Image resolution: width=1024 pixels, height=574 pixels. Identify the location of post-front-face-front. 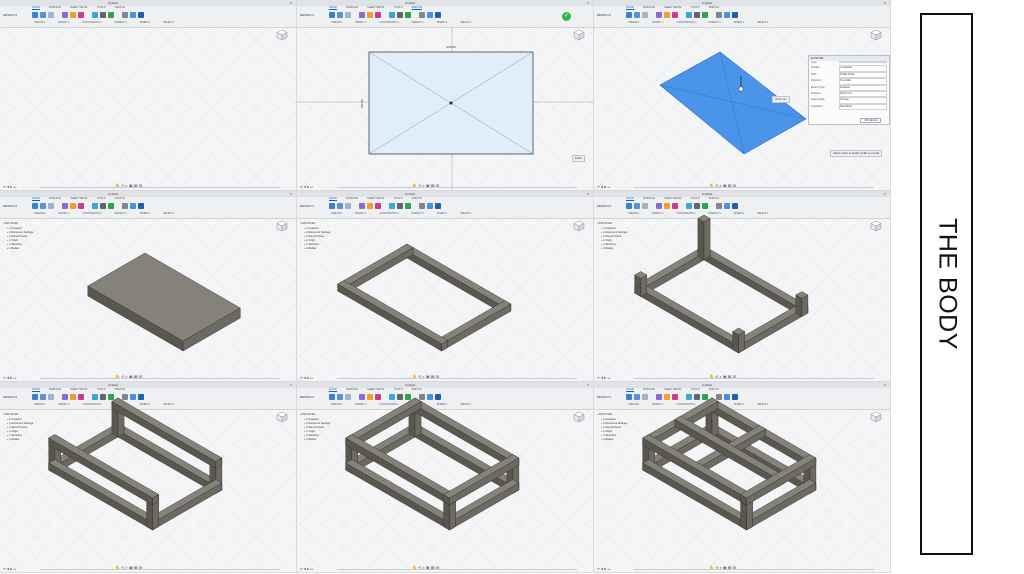
(735, 342).